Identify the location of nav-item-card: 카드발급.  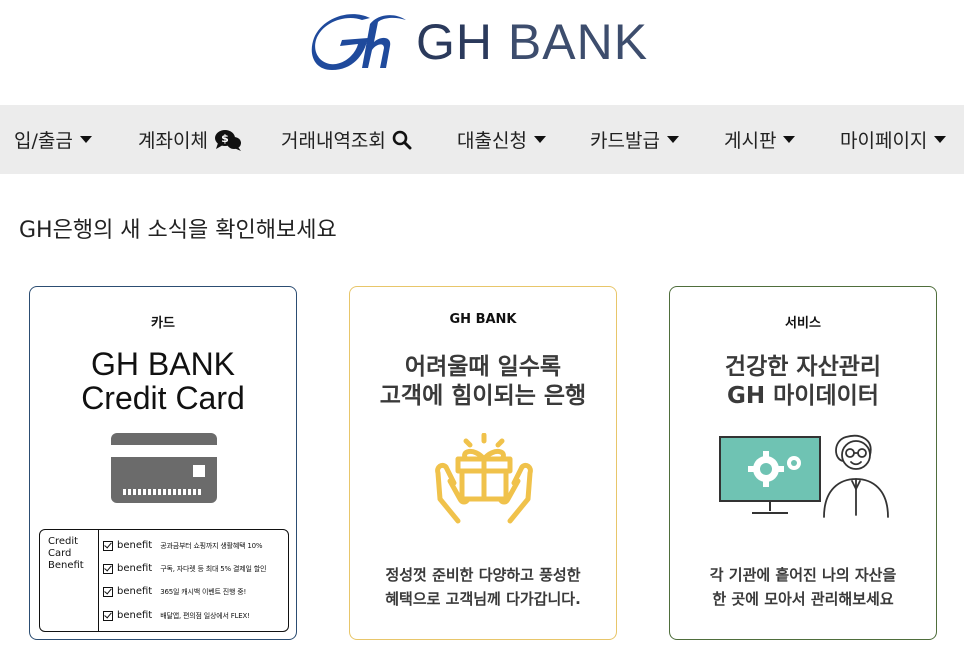
(635, 139).